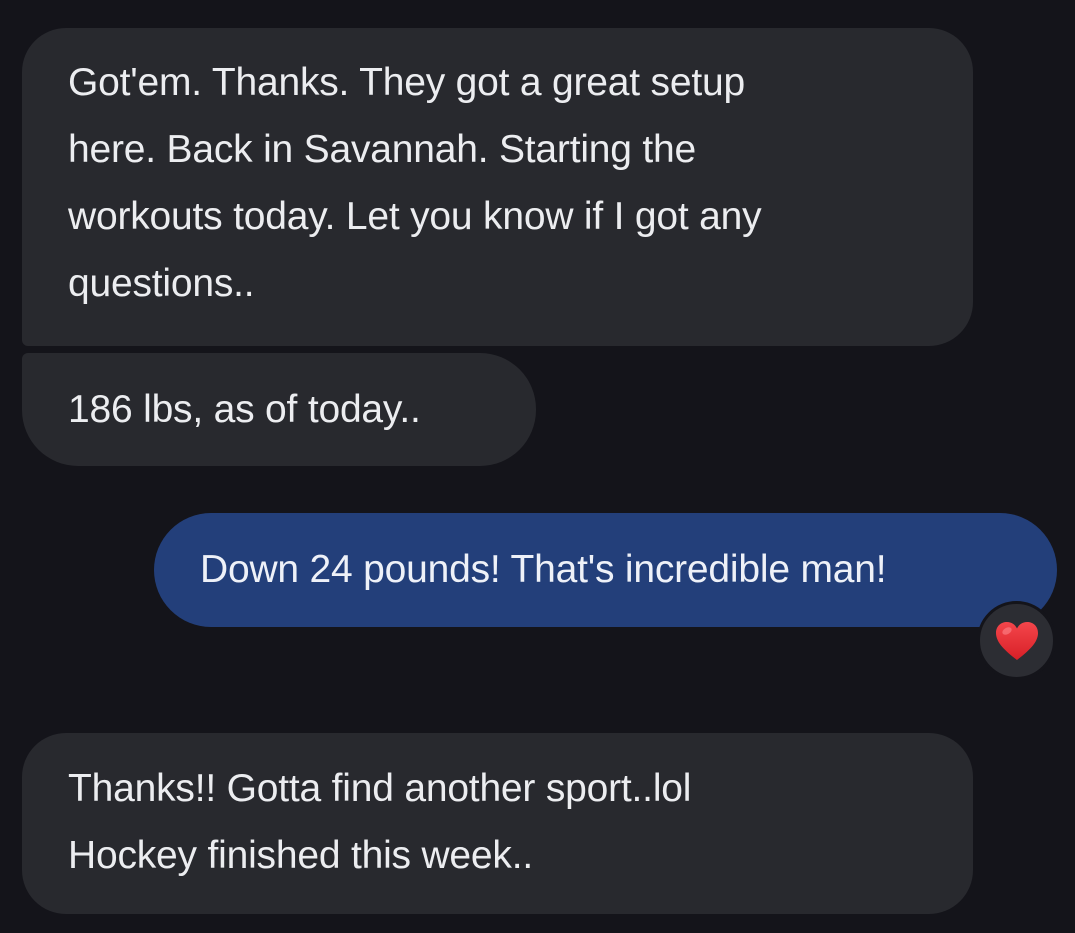 This screenshot has width=1075, height=933. I want to click on red-heart-icon, so click(1016, 640).